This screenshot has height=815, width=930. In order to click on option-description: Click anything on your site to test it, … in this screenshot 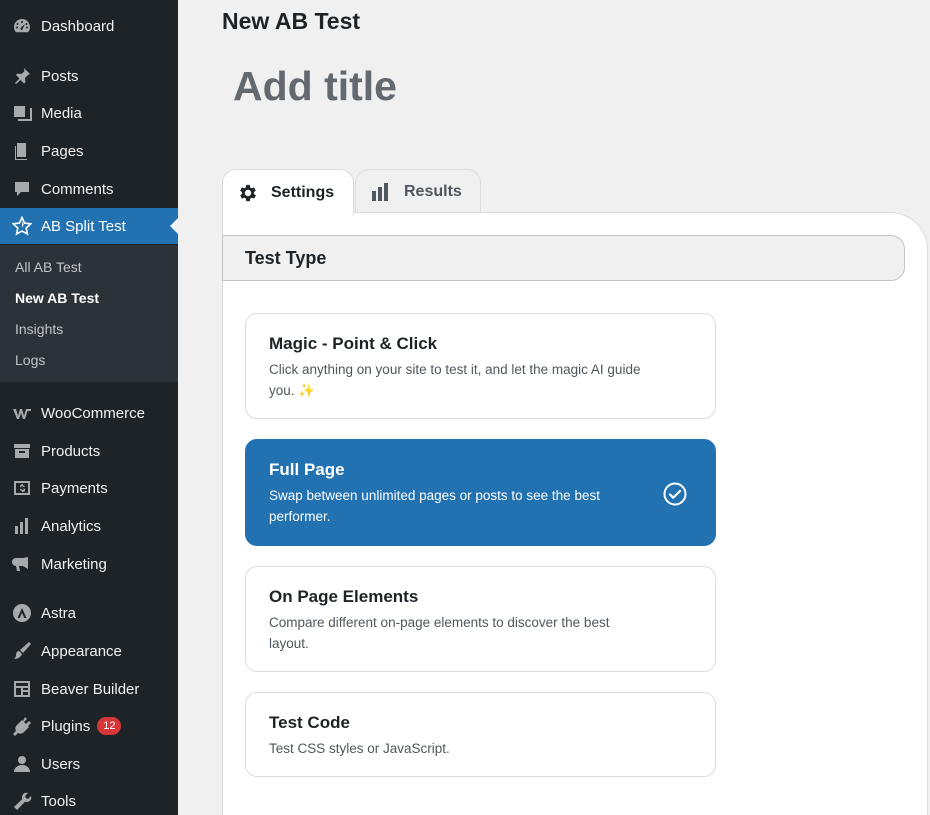, I will do `click(455, 380)`.